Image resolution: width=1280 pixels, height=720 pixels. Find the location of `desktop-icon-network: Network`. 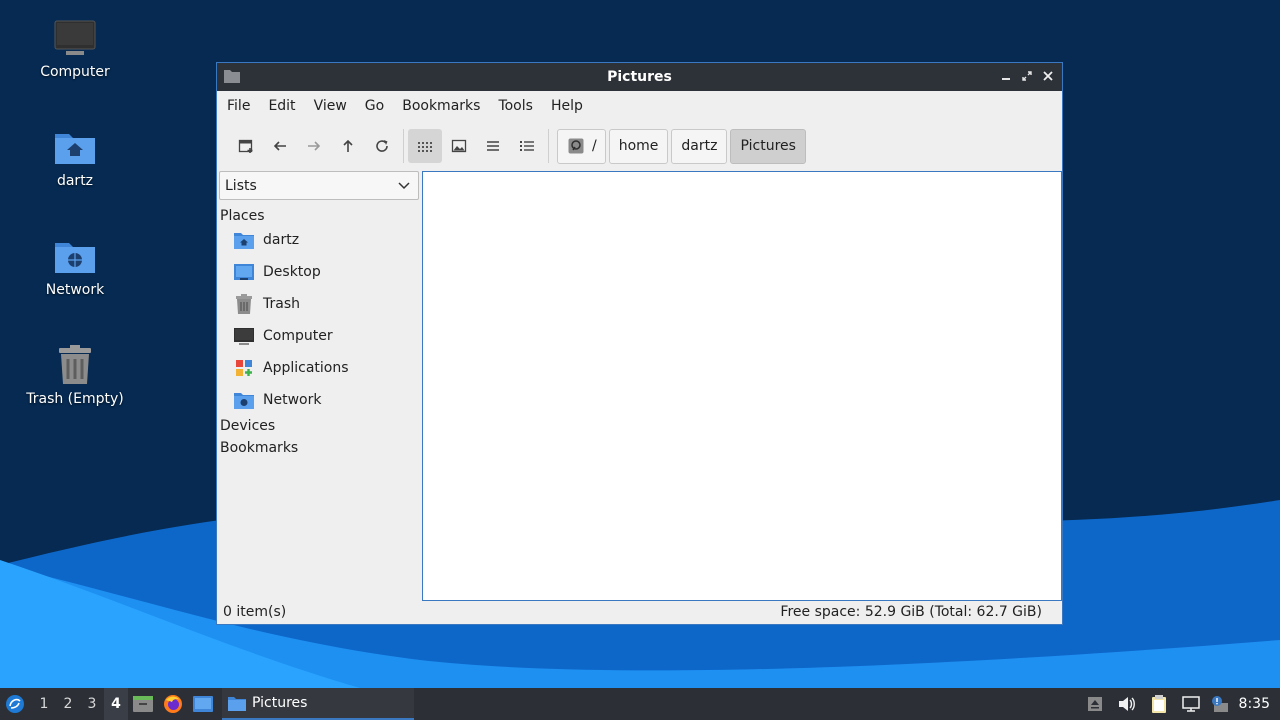

desktop-icon-network: Network is located at coordinates (75, 266).